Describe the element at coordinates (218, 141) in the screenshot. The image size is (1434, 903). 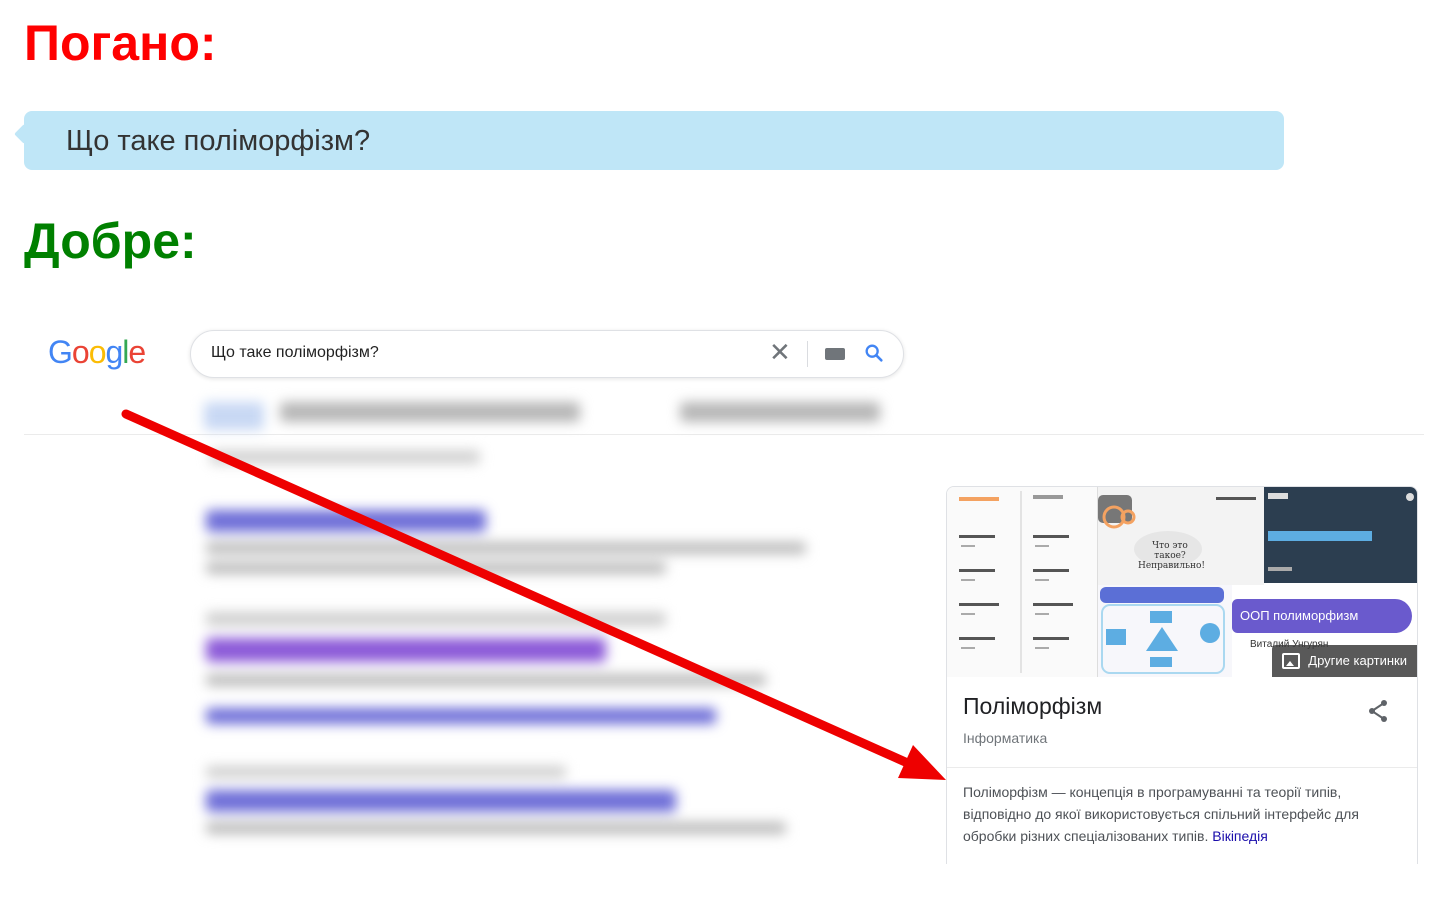
I see `bad-query-text: Що таке поліморфізм?` at that location.